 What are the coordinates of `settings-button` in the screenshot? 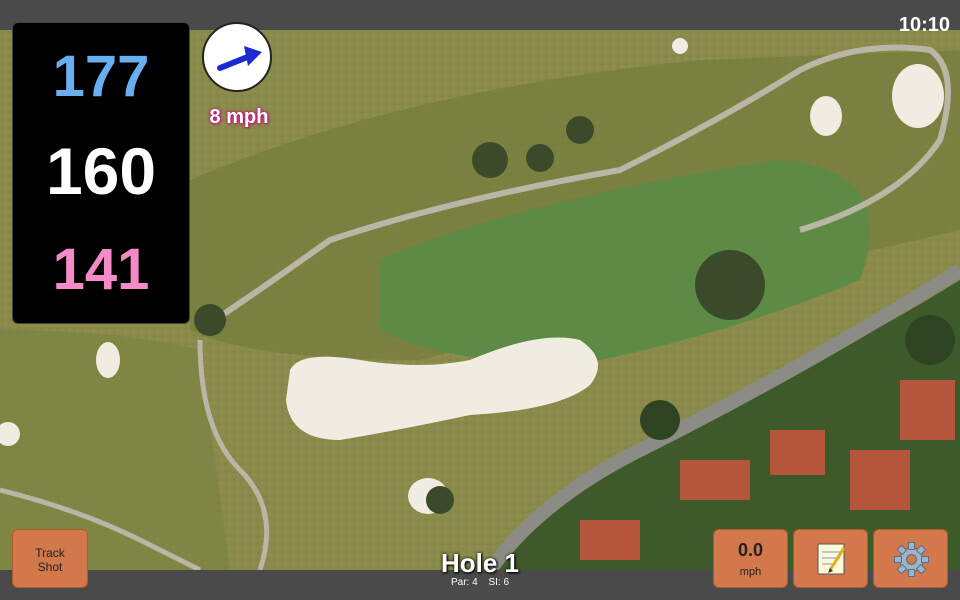 It's located at (910, 558).